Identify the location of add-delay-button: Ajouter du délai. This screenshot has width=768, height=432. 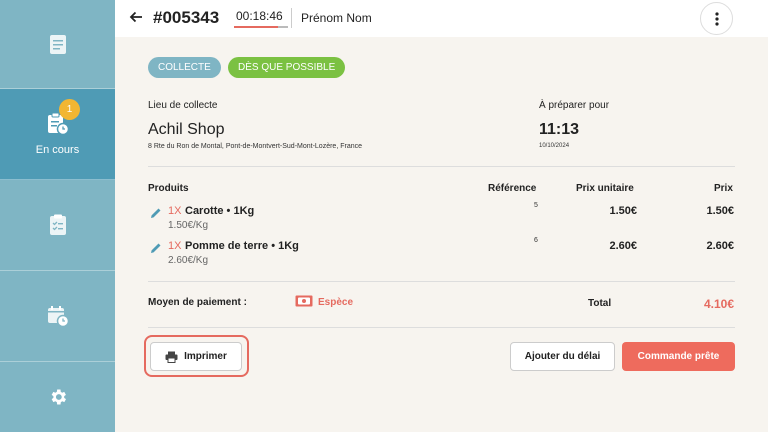
(562, 356).